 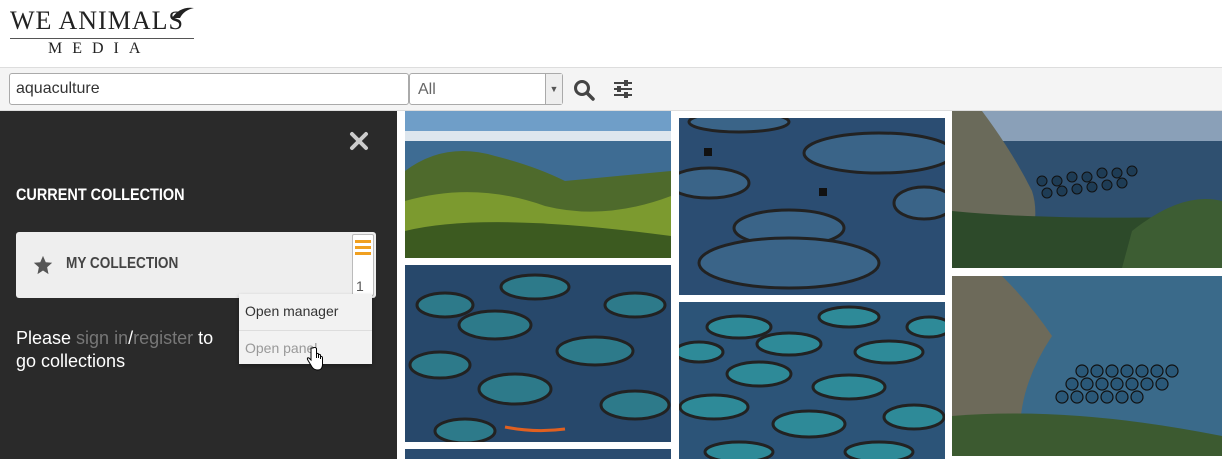 I want to click on we-animals-logo: WE ANIMALS MEDIA, so click(x=103, y=33).